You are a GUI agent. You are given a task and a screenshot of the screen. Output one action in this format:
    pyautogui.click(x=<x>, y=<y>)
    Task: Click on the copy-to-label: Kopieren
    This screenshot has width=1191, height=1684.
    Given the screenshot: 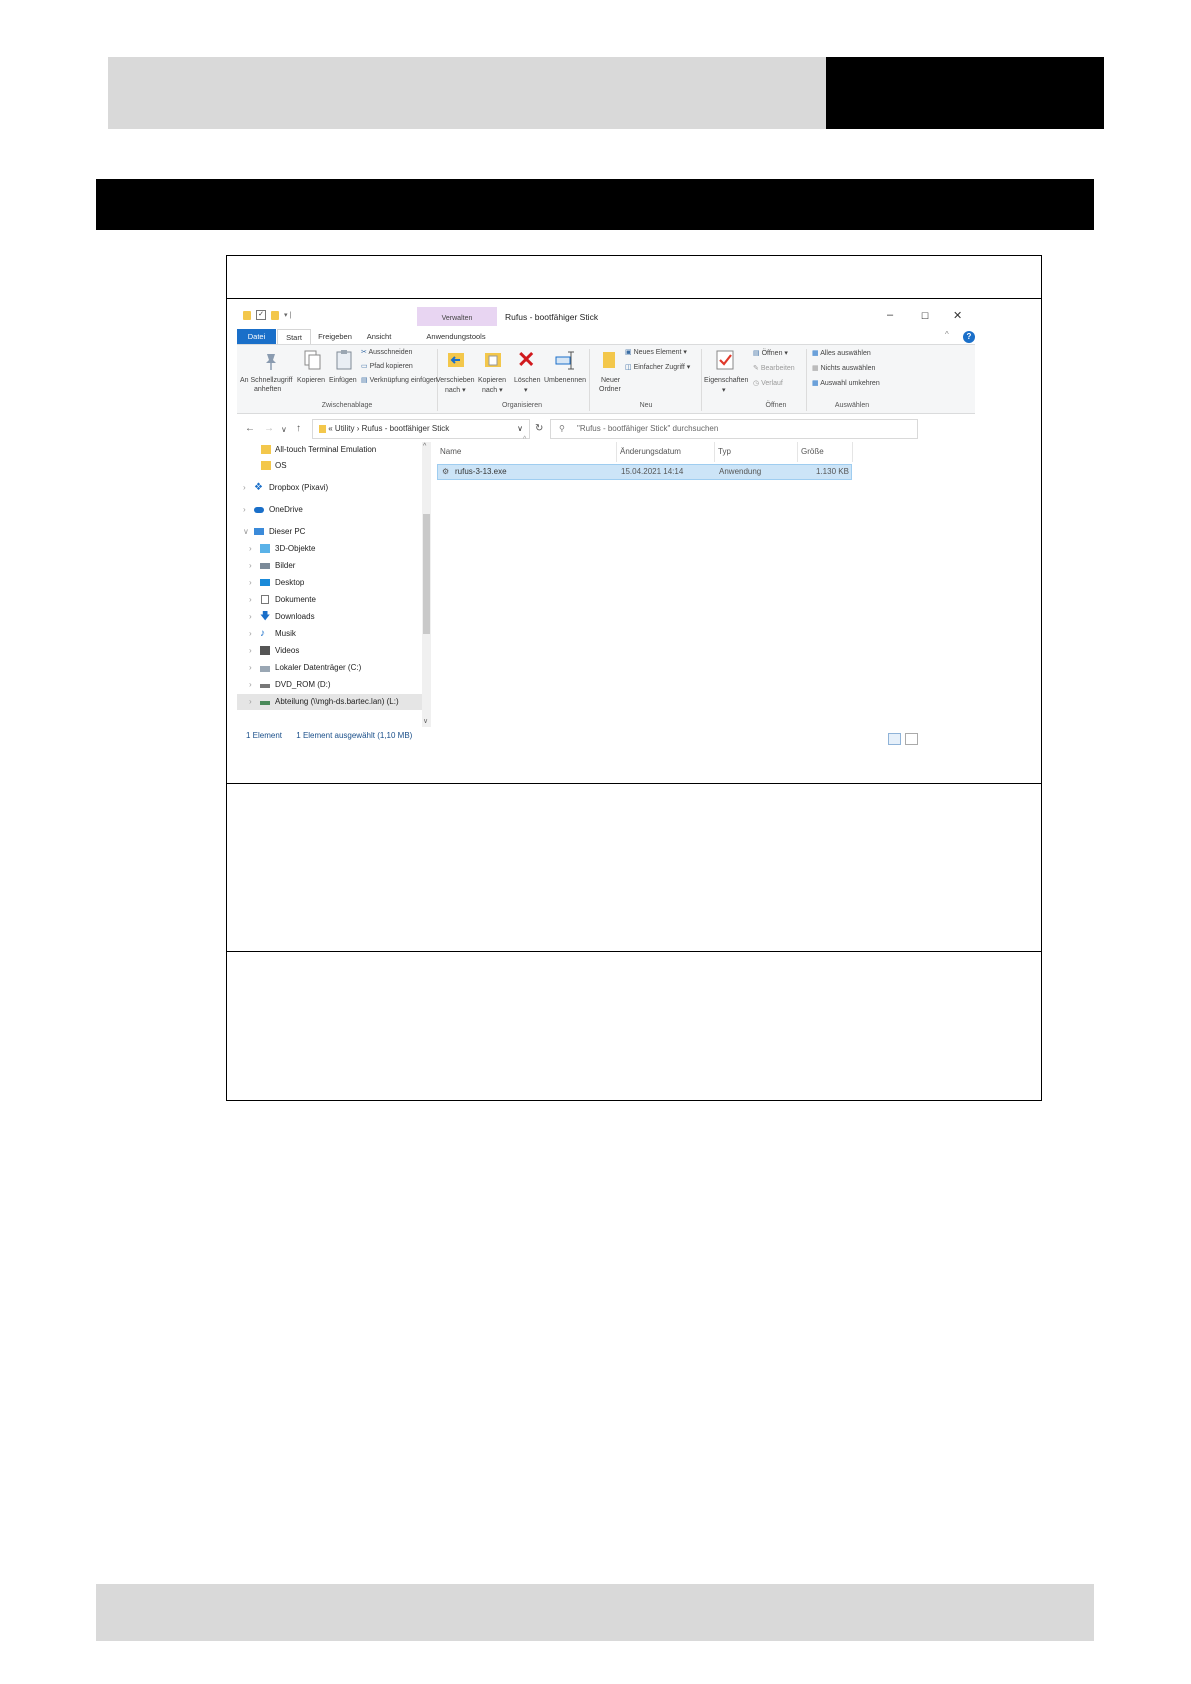 What is the action you would take?
    pyautogui.click(x=492, y=380)
    